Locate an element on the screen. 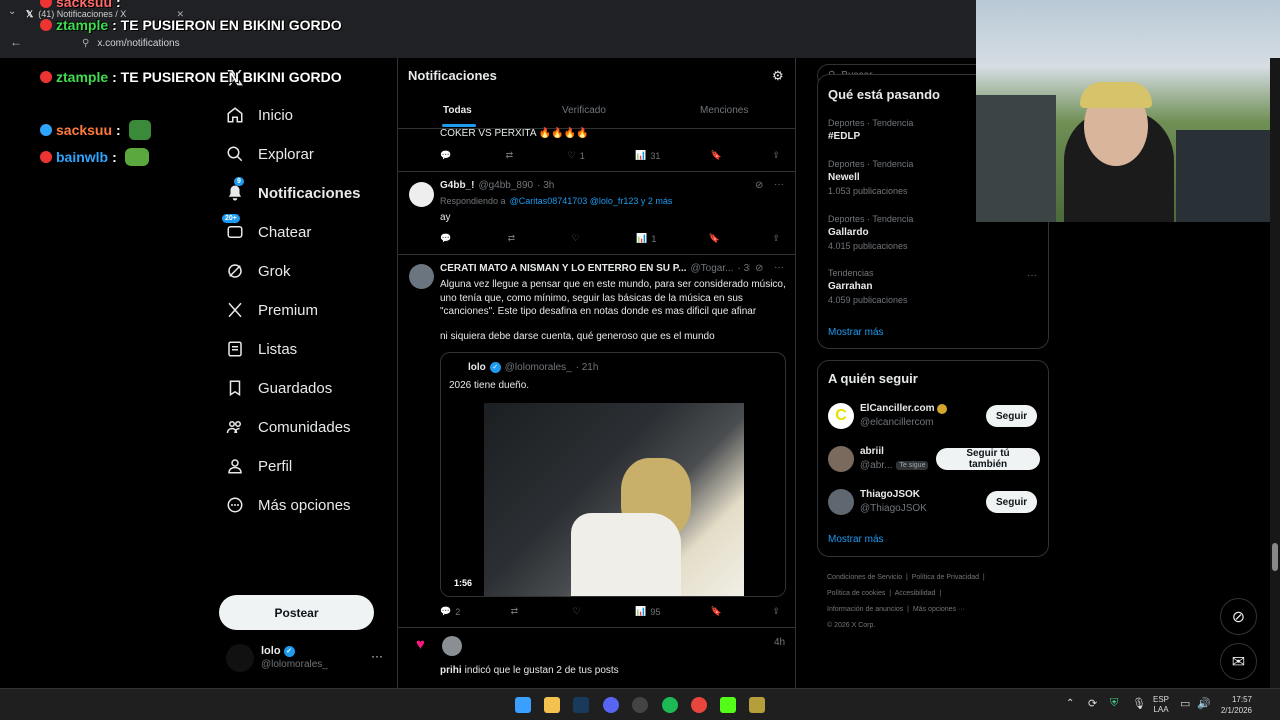  show-more-trends-link: Mostrar más is located at coordinates (856, 332).